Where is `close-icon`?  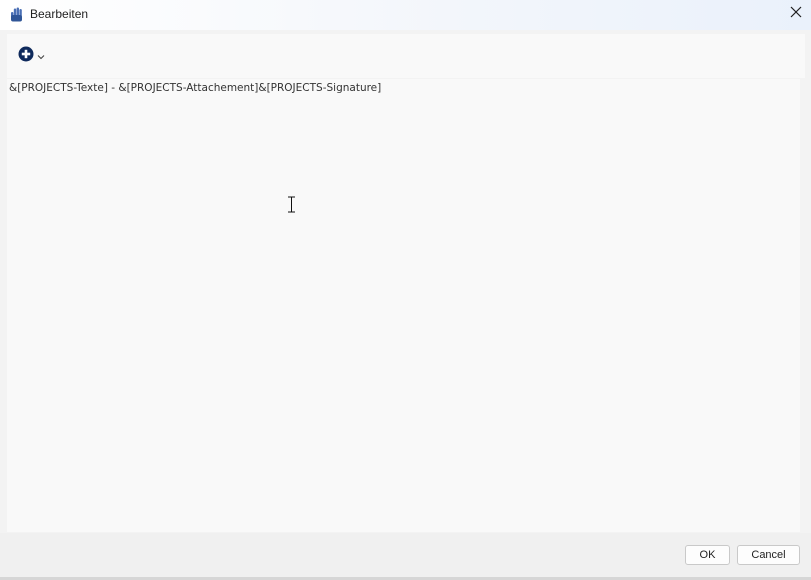 close-icon is located at coordinates (796, 14).